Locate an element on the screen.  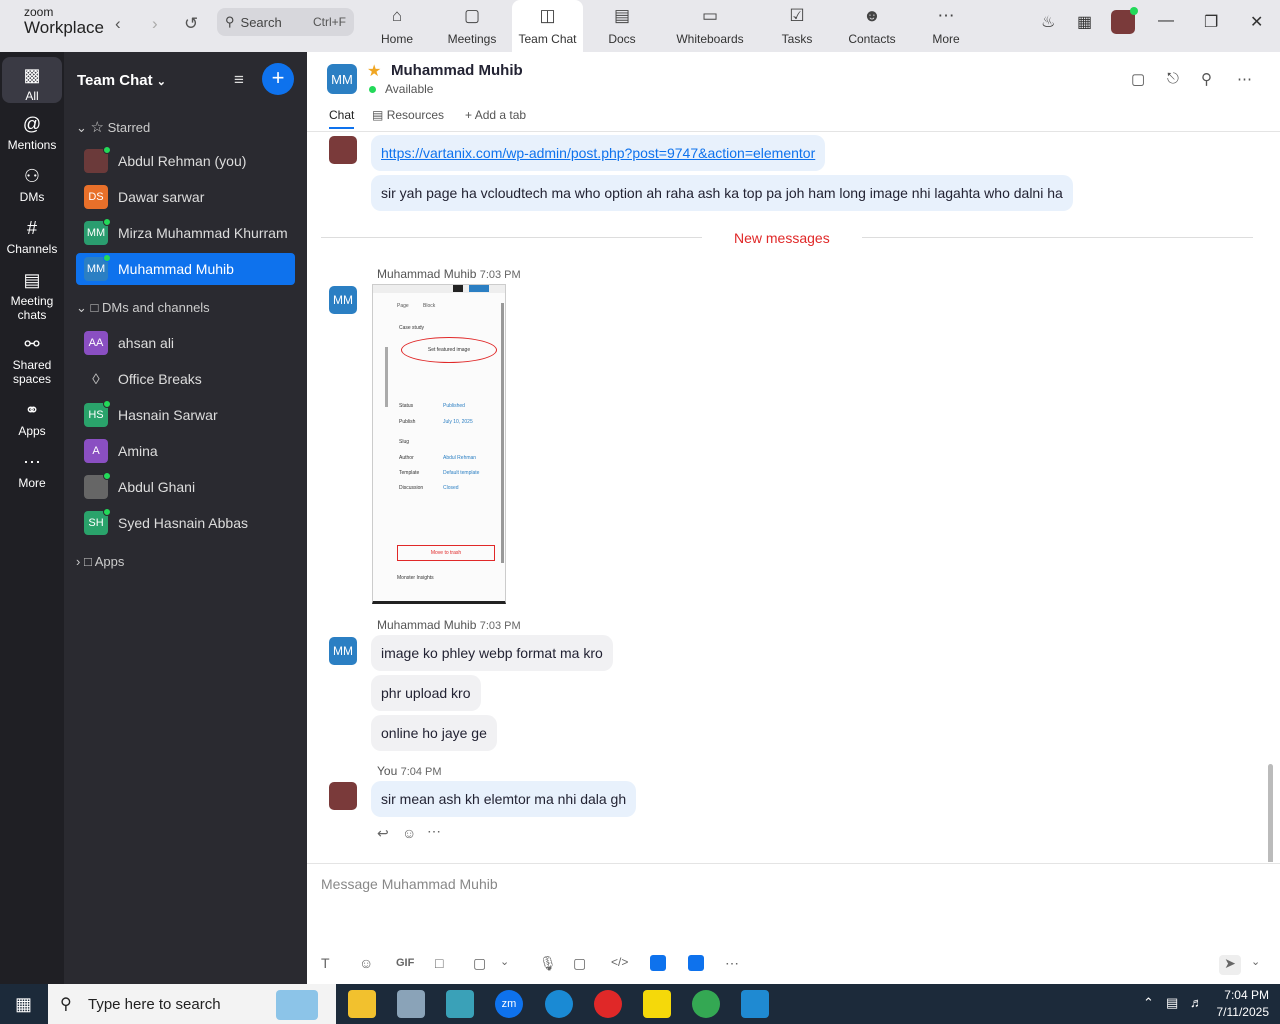
tab-docs: ▤ Docs is located at coordinates (622, 26).